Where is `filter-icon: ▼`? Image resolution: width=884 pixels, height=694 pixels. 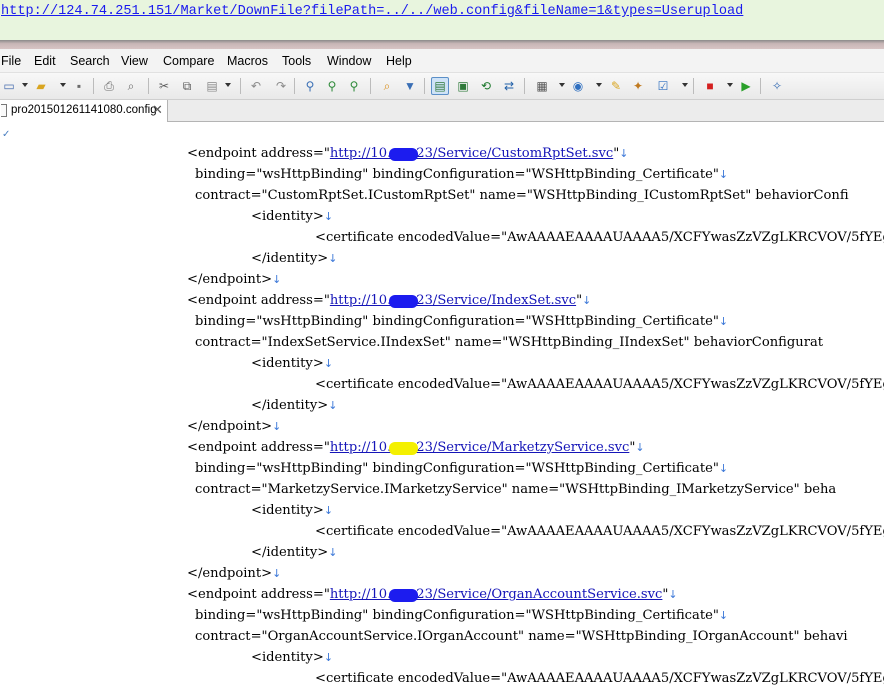
filter-icon: ▼ is located at coordinates (410, 86).